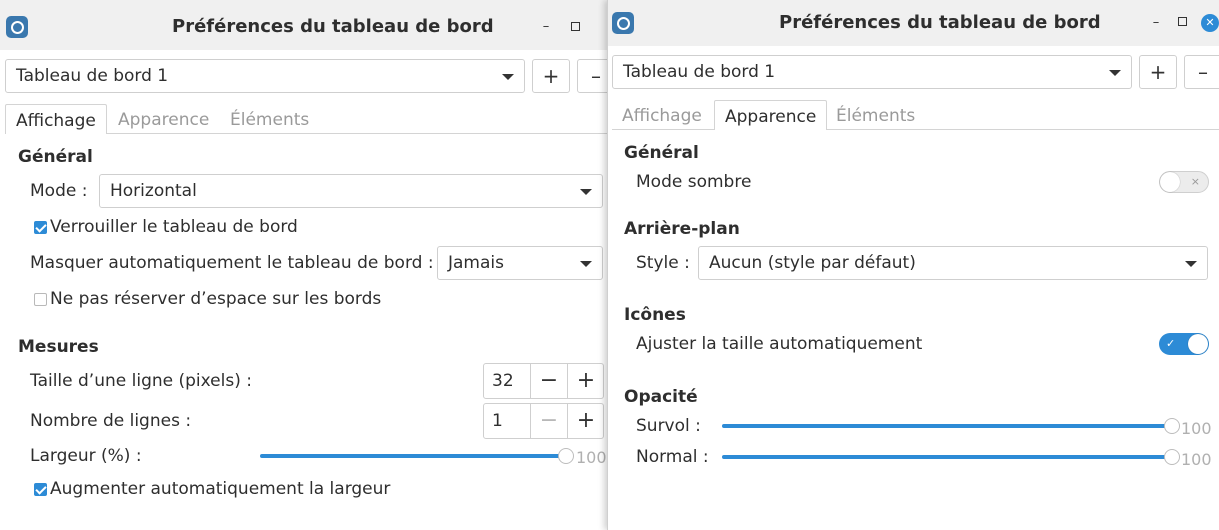 This screenshot has height=530, width=1219. What do you see at coordinates (947, 457) in the screenshot?
I see `normal-opacity-slider` at bounding box center [947, 457].